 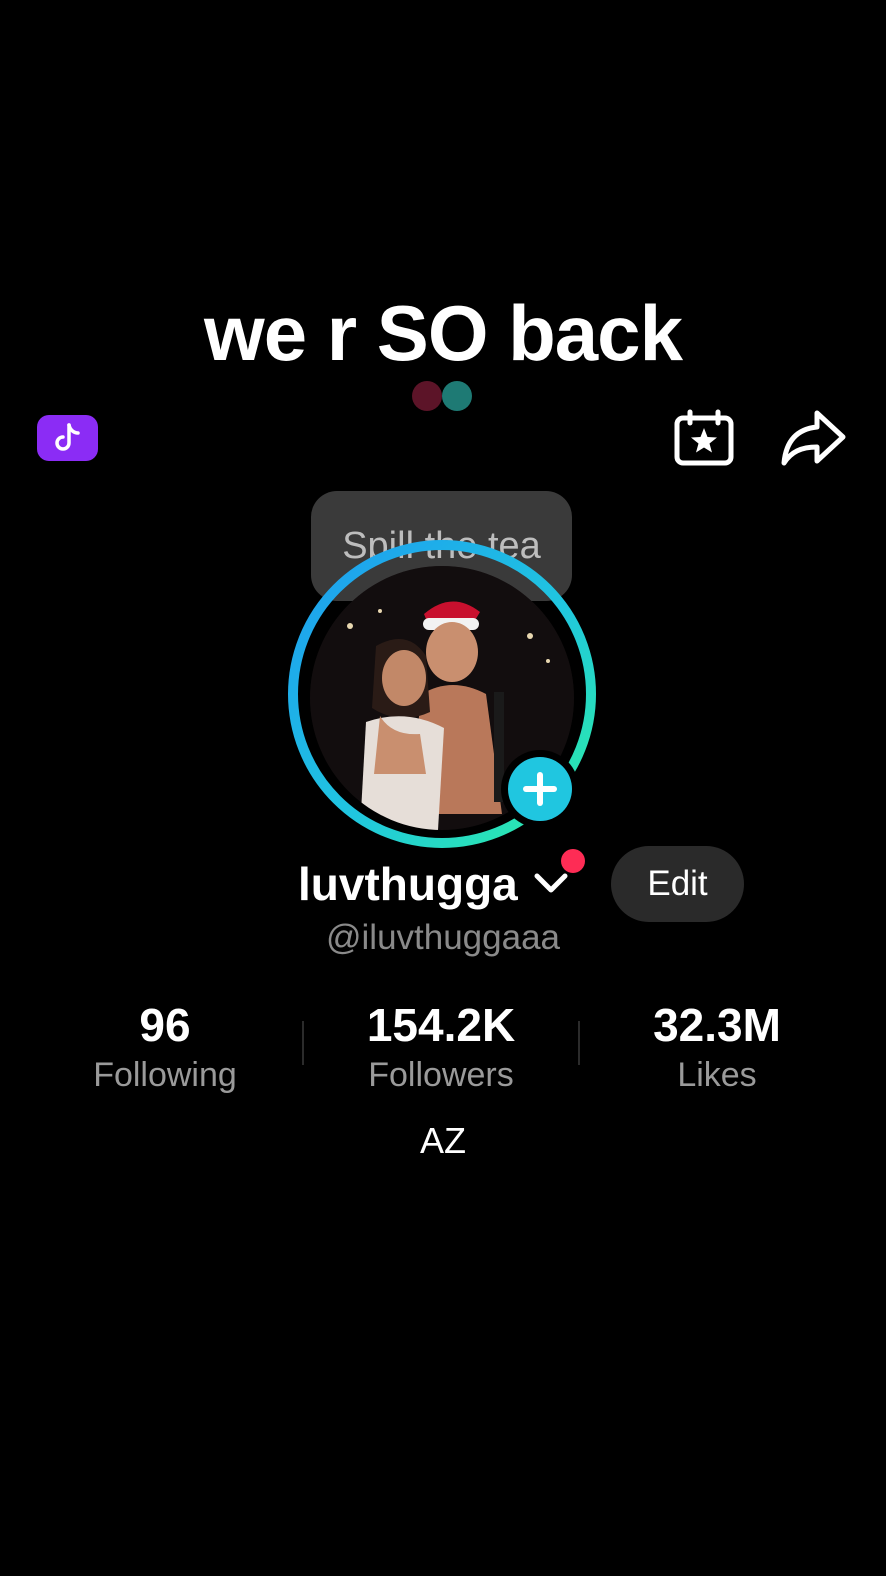 I want to click on plus-icon, so click(x=540, y=789).